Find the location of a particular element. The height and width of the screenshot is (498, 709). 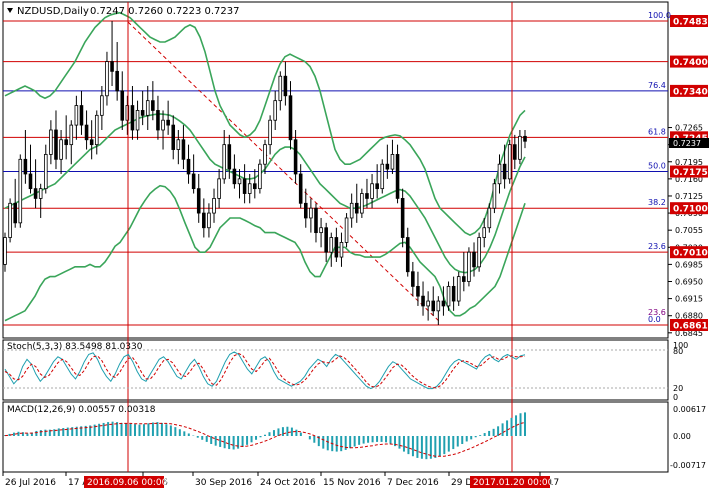

level-price-text: 0.6861 is located at coordinates (690, 327).